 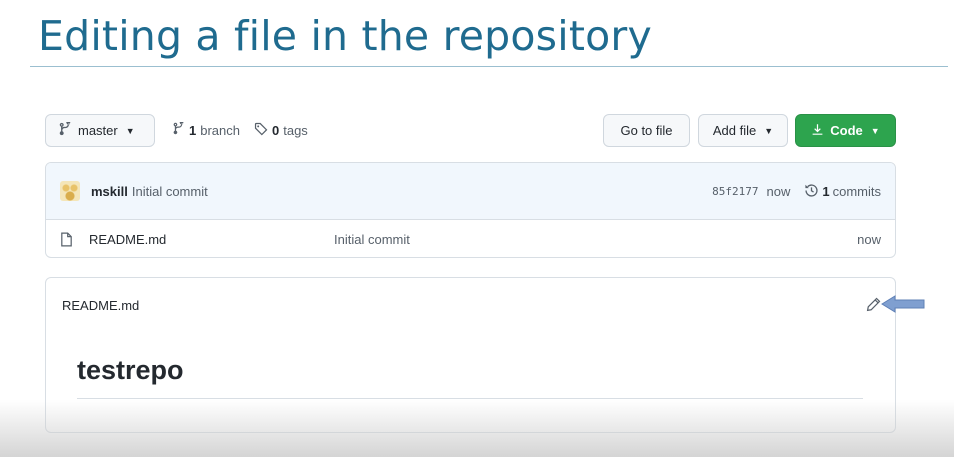 What do you see at coordinates (903, 304) in the screenshot?
I see `pointer-arrow` at bounding box center [903, 304].